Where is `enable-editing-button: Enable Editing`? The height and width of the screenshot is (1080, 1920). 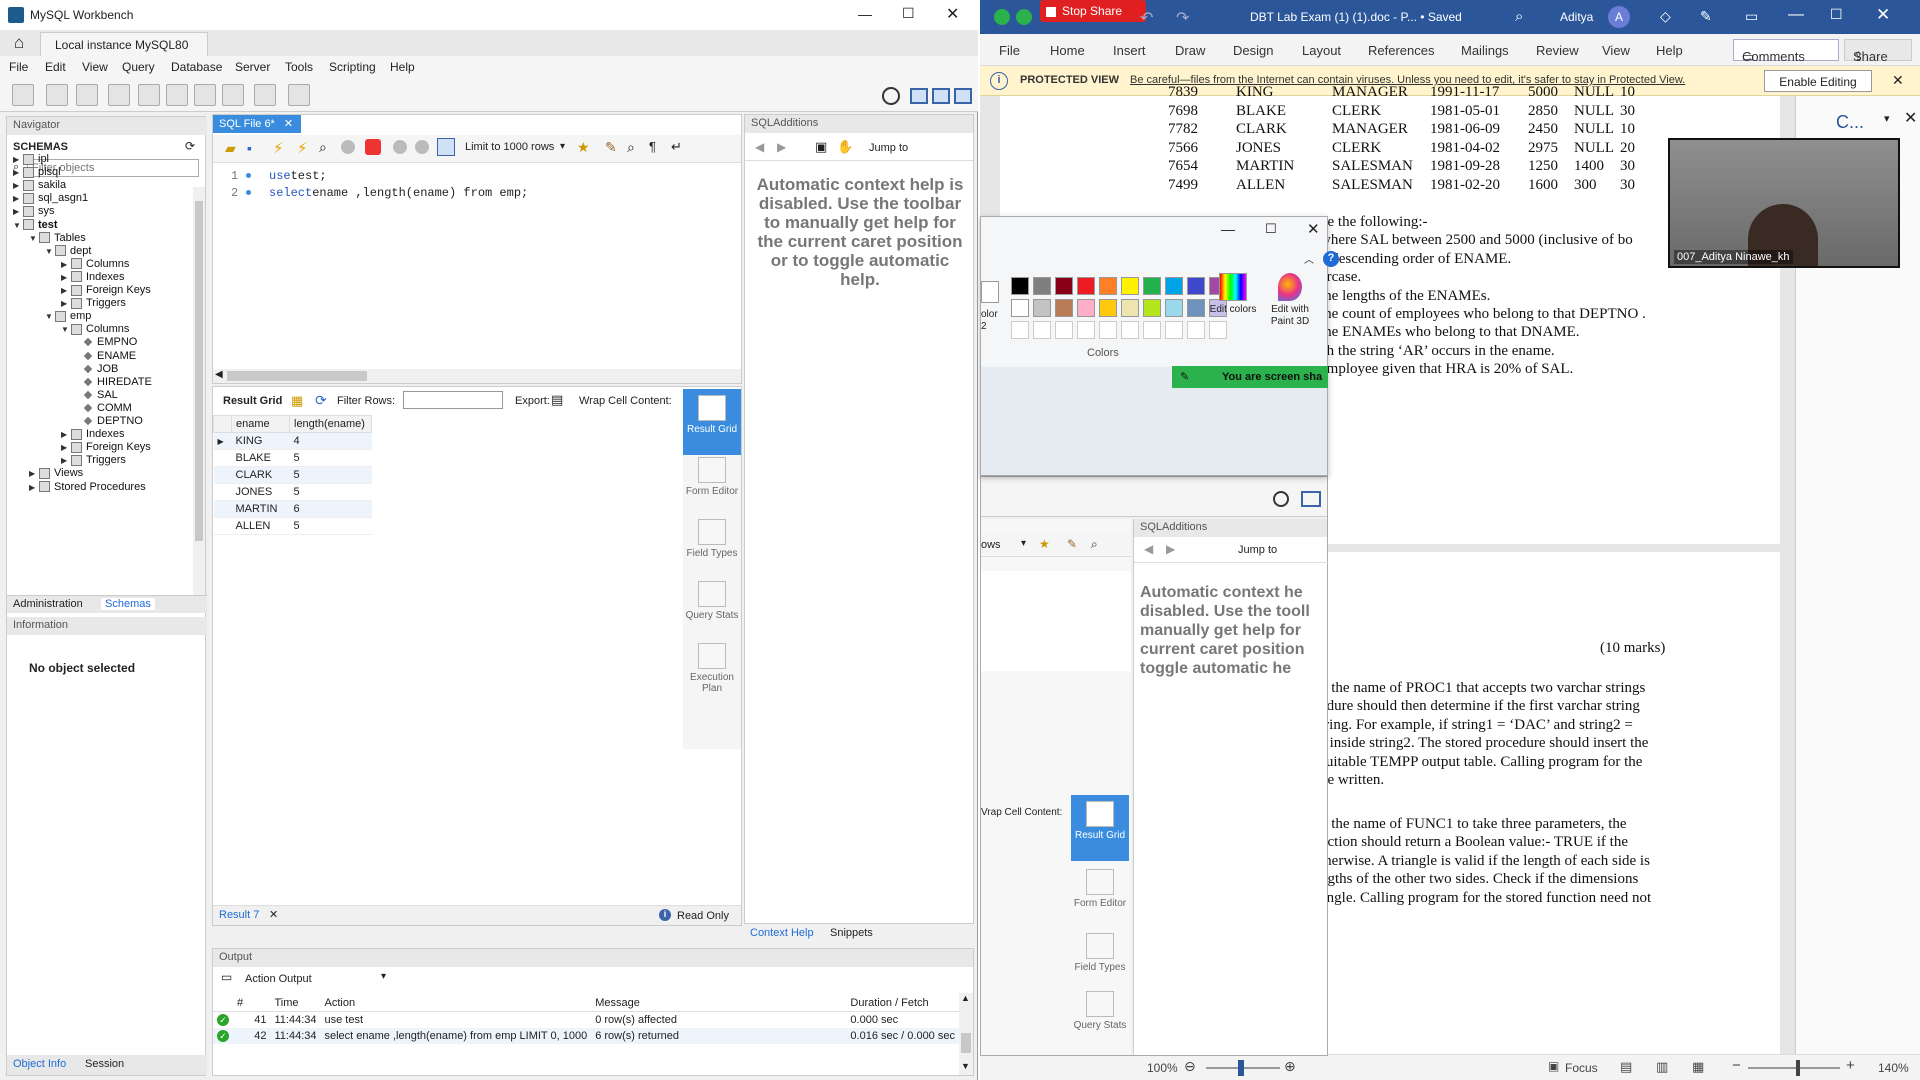 enable-editing-button: Enable Editing is located at coordinates (1818, 81).